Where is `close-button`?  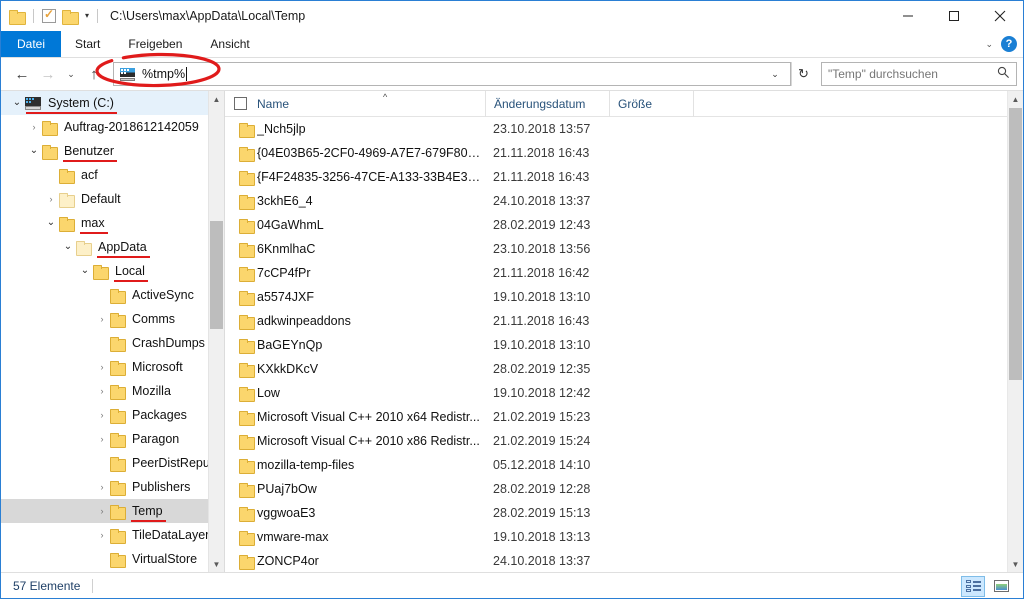 close-button is located at coordinates (1000, 16).